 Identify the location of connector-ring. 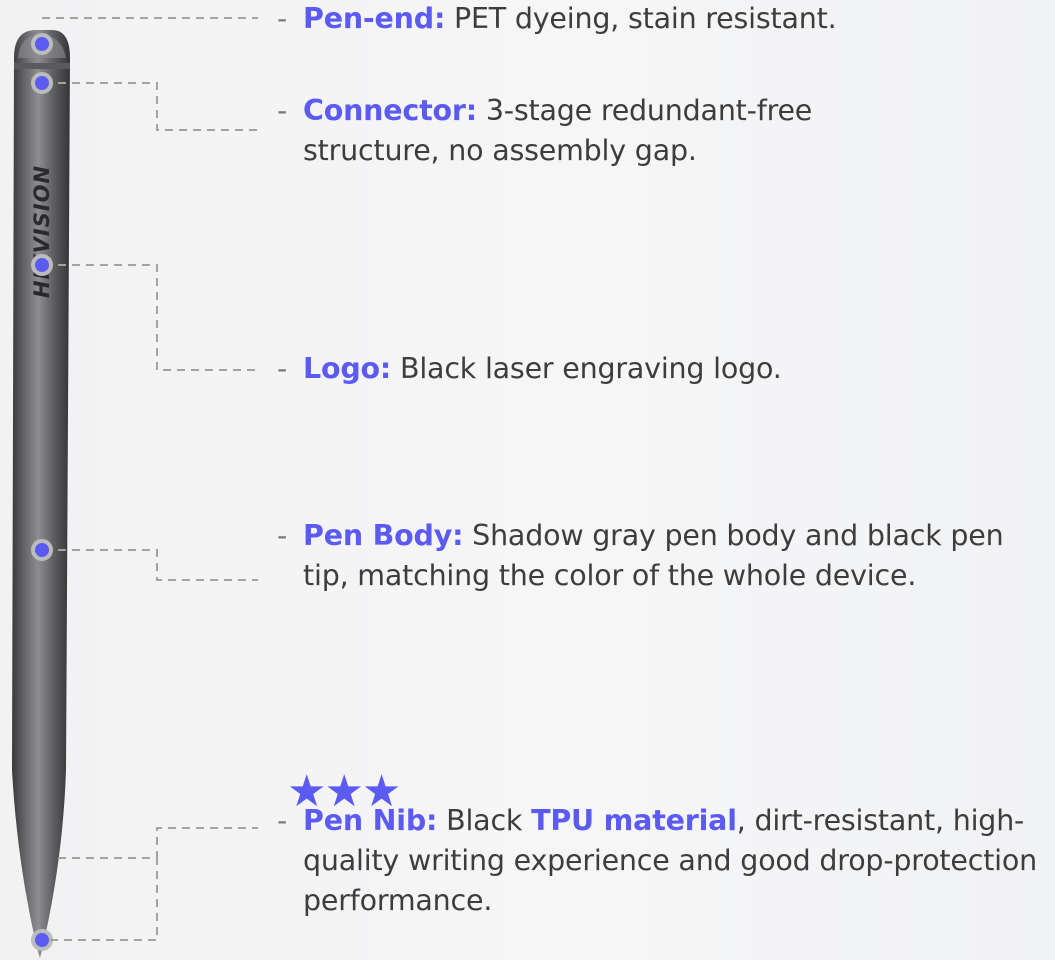
(42, 66).